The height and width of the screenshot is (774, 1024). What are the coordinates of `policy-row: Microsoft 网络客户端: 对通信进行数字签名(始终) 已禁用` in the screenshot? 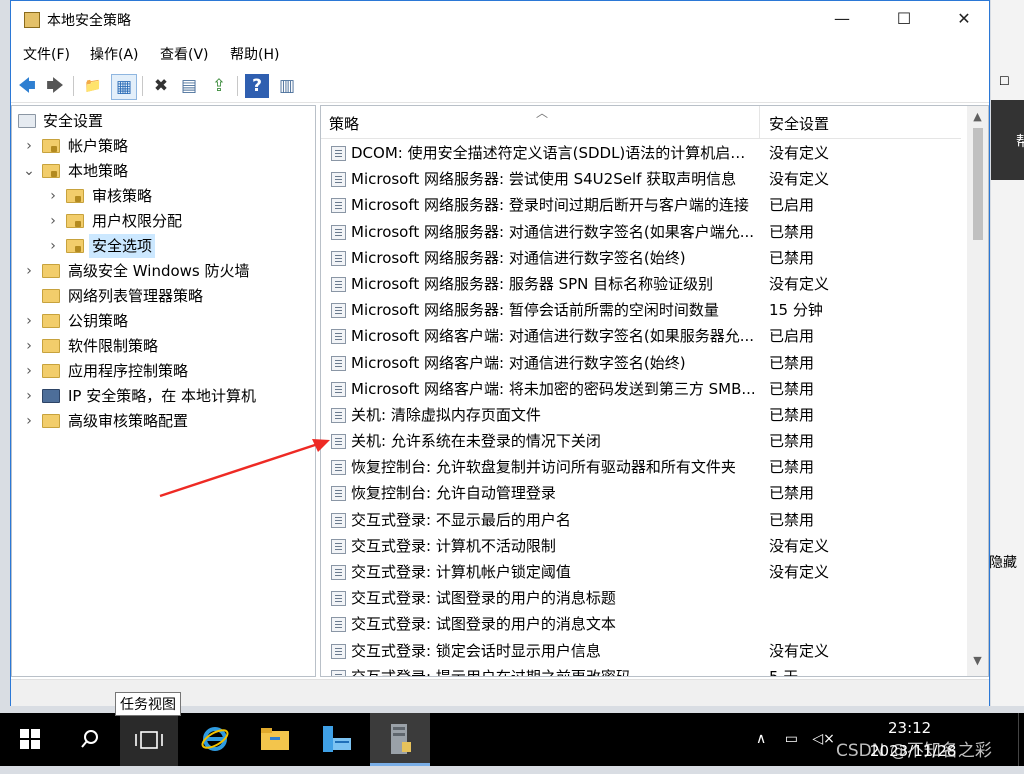 It's located at (644, 363).